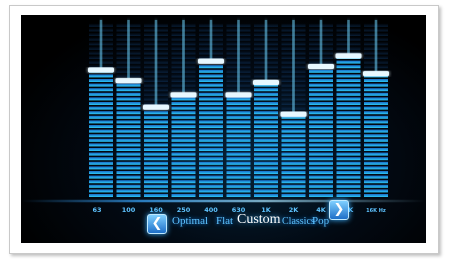 The height and width of the screenshot is (259, 451). I want to click on previous-preset-button: ❮, so click(157, 224).